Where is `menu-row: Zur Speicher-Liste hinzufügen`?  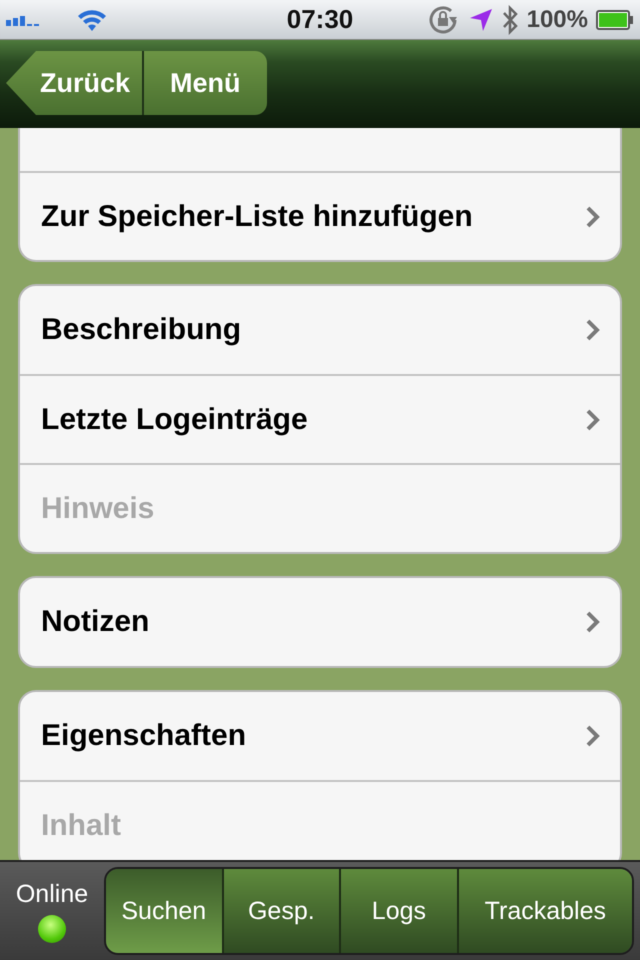 menu-row: Zur Speicher-Liste hinzufügen is located at coordinates (320, 215).